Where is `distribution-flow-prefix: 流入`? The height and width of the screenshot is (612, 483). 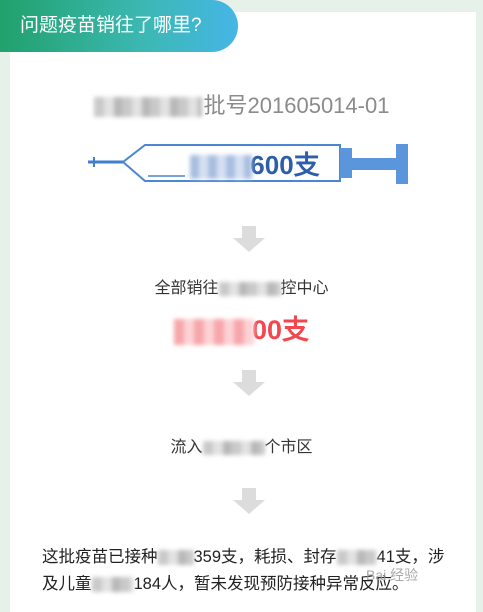
distribution-flow-prefix: 流入 is located at coordinates (186, 447).